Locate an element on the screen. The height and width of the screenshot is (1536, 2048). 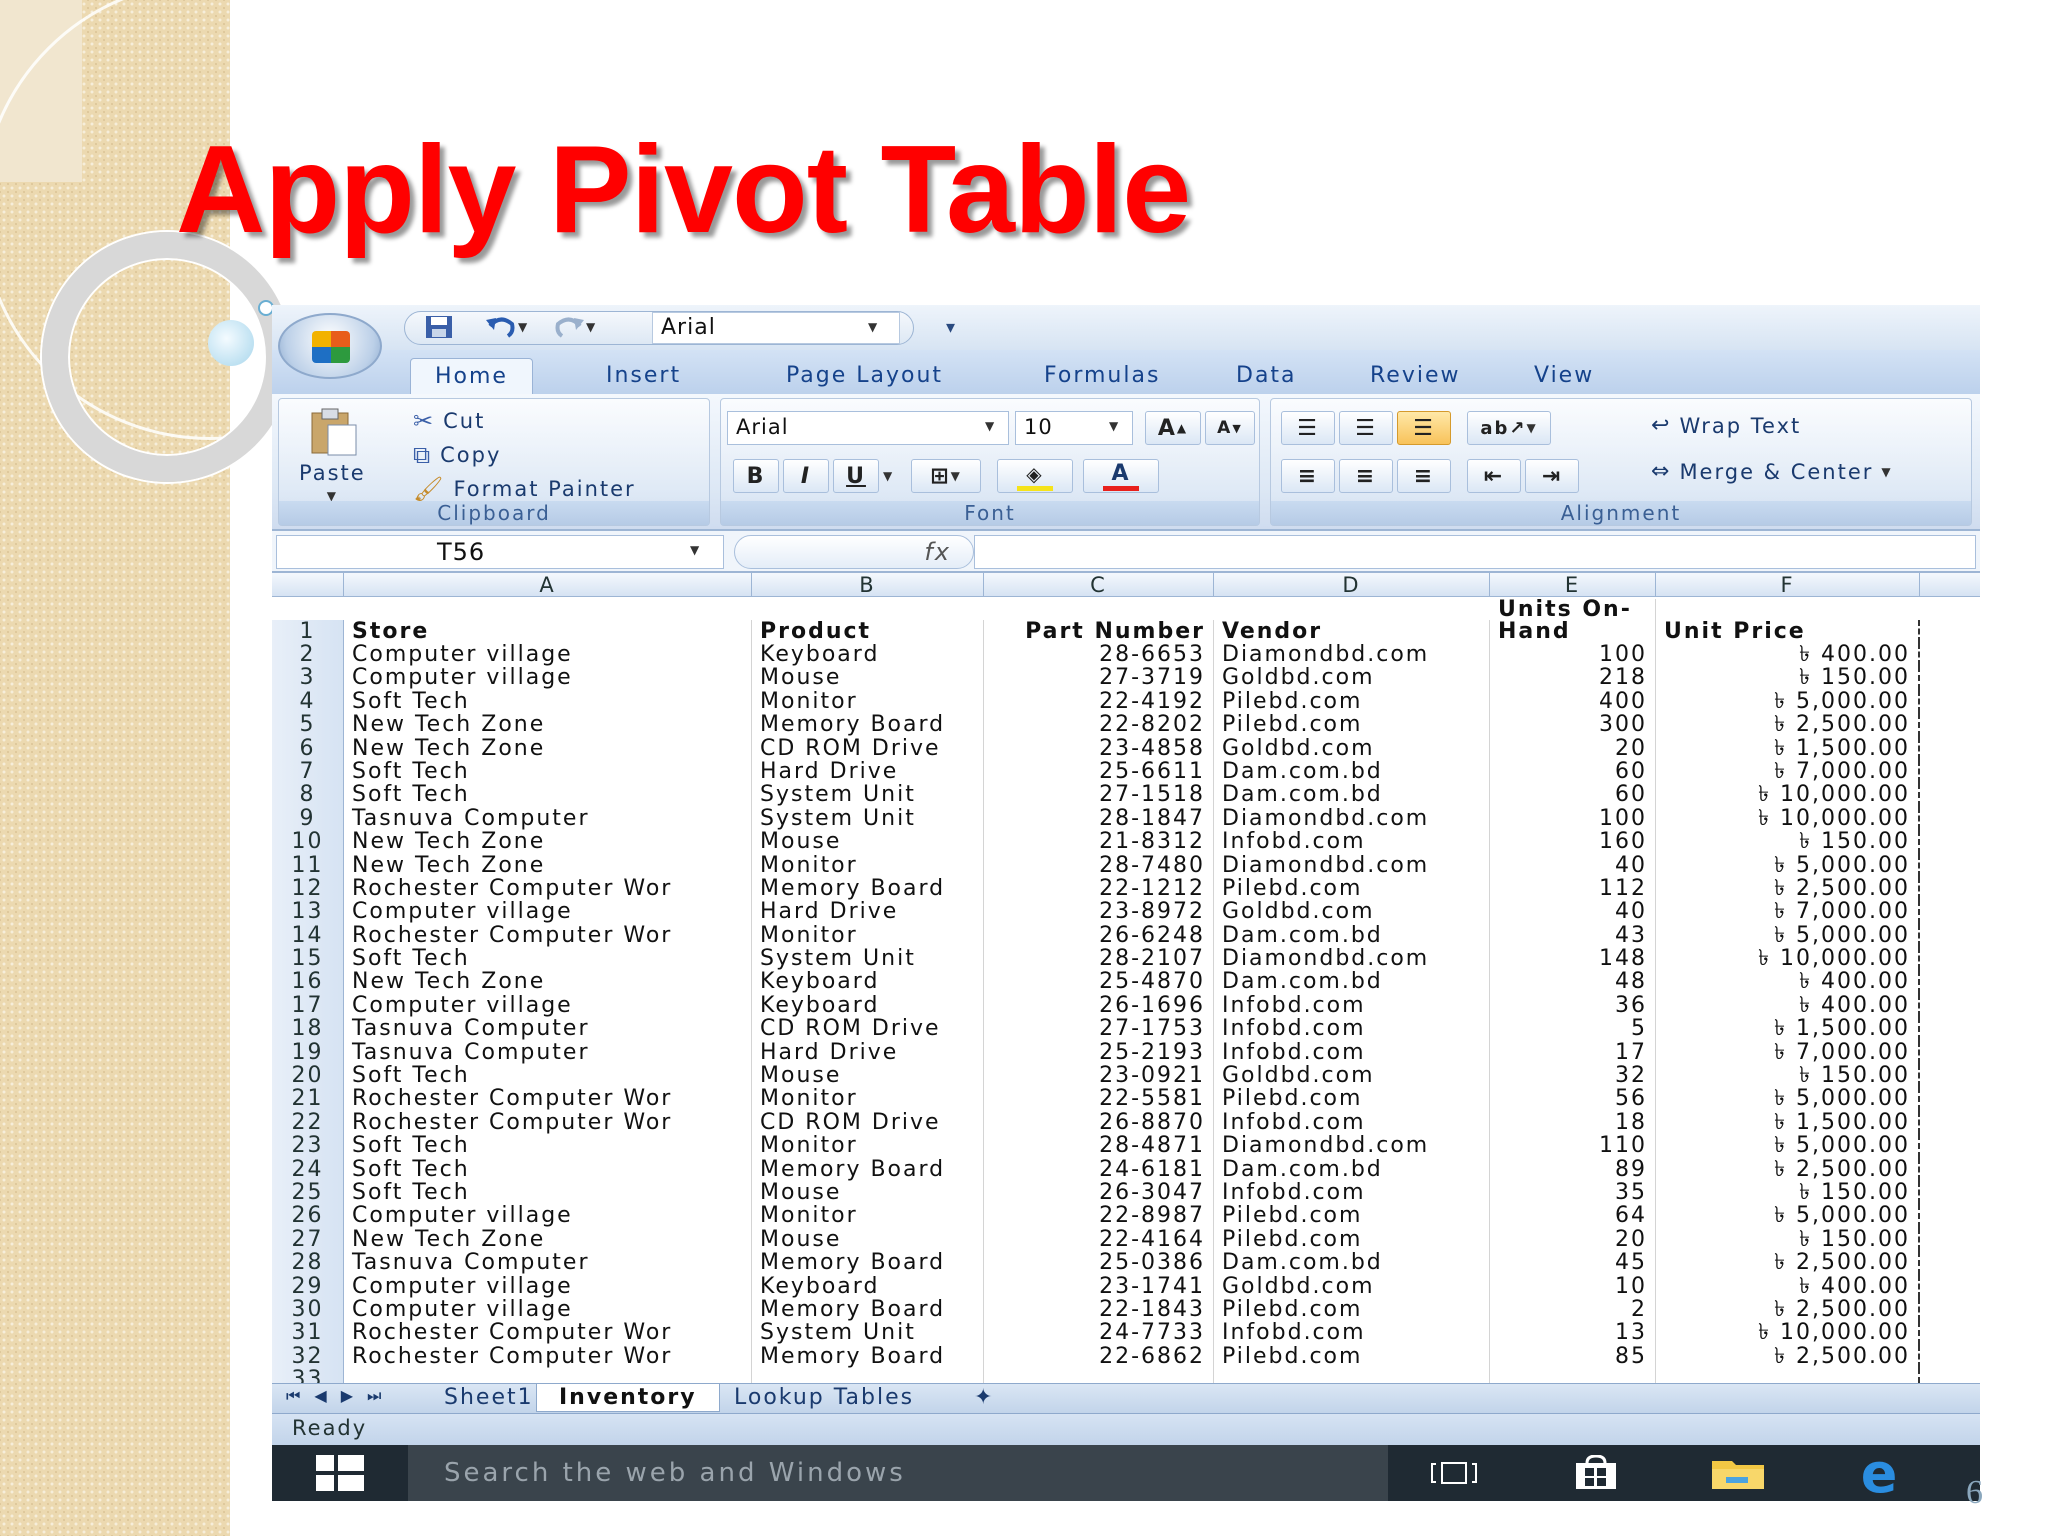
row-number: 23 is located at coordinates (308, 1146).